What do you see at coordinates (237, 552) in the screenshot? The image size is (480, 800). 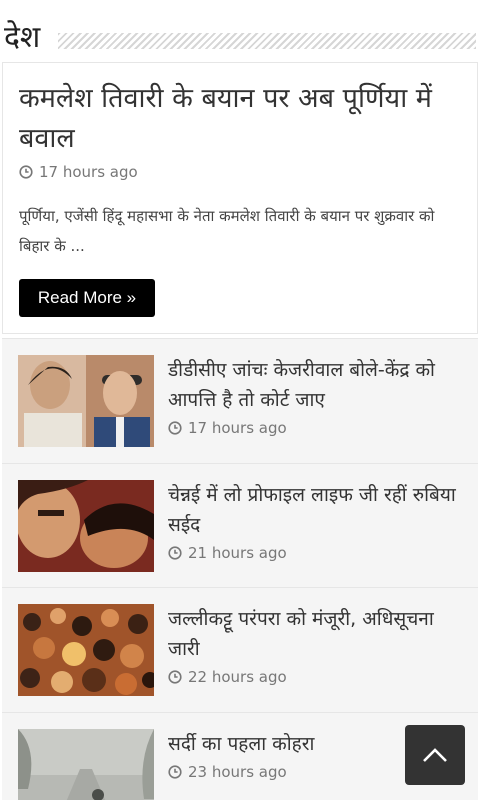 I see `article-time: 21 hours ago` at bounding box center [237, 552].